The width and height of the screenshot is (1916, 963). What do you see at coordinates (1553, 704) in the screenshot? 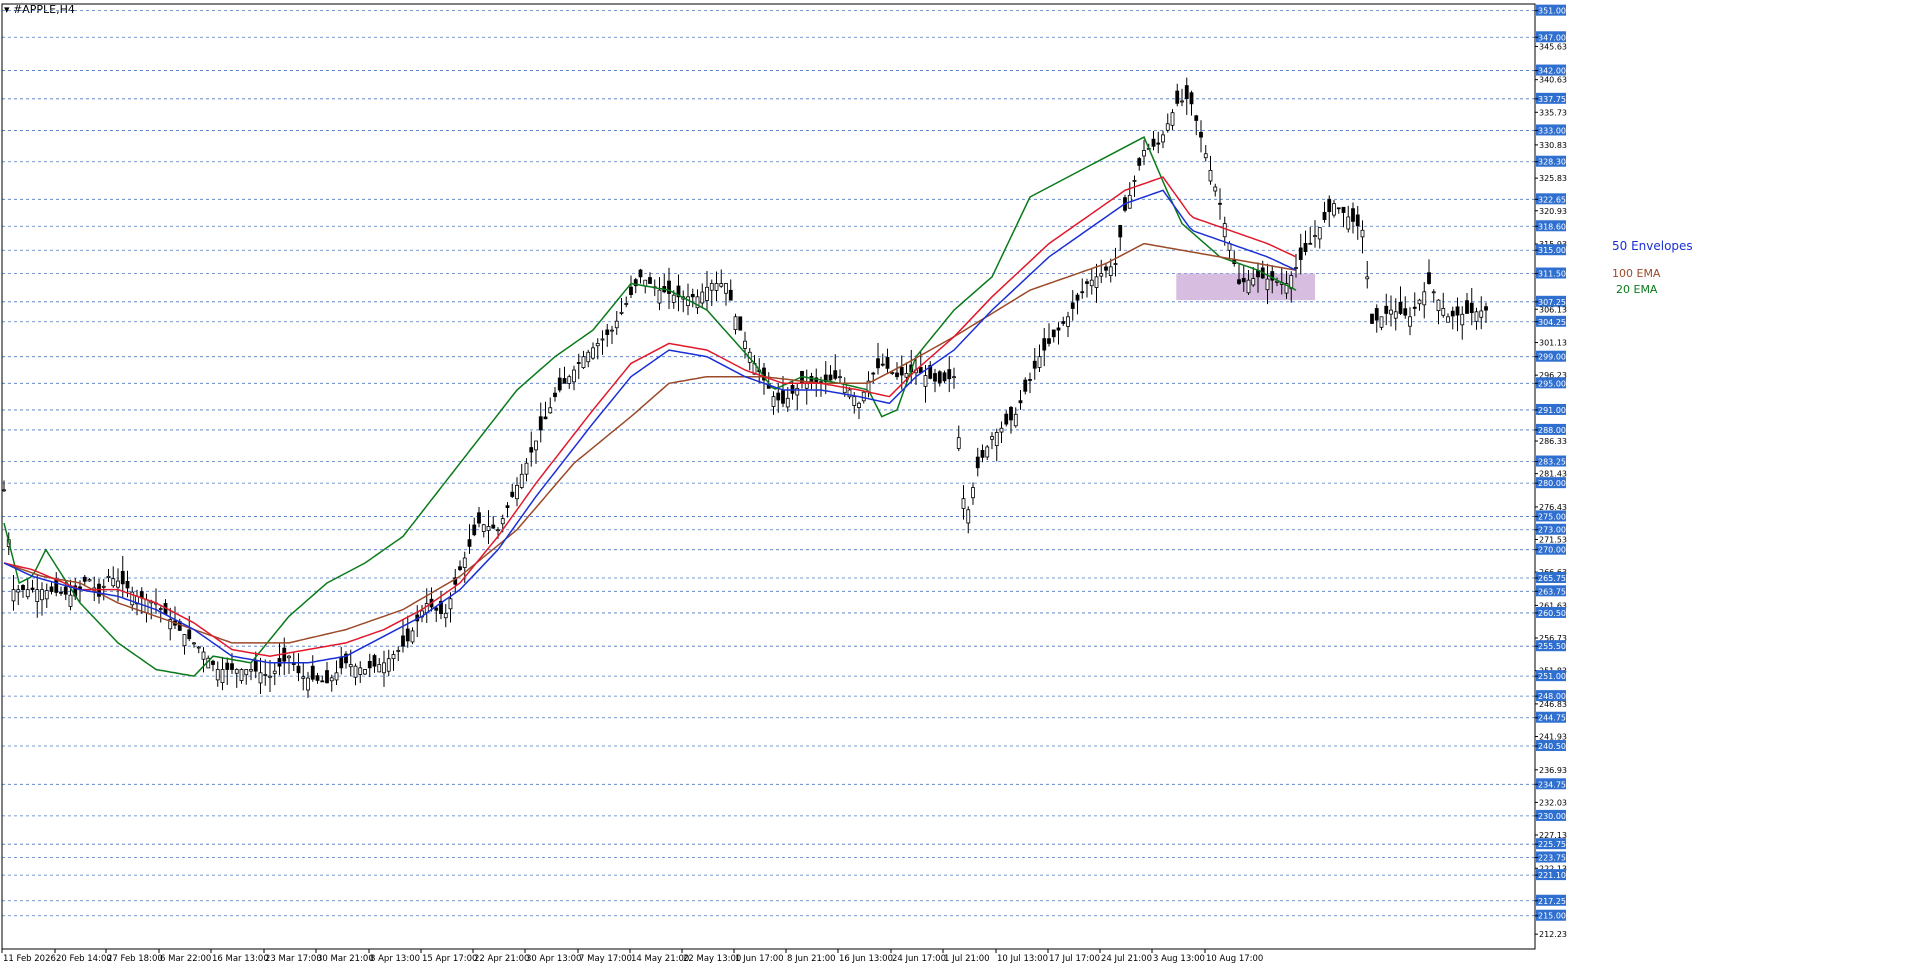
I see `y-tick-label: 246.83` at bounding box center [1553, 704].